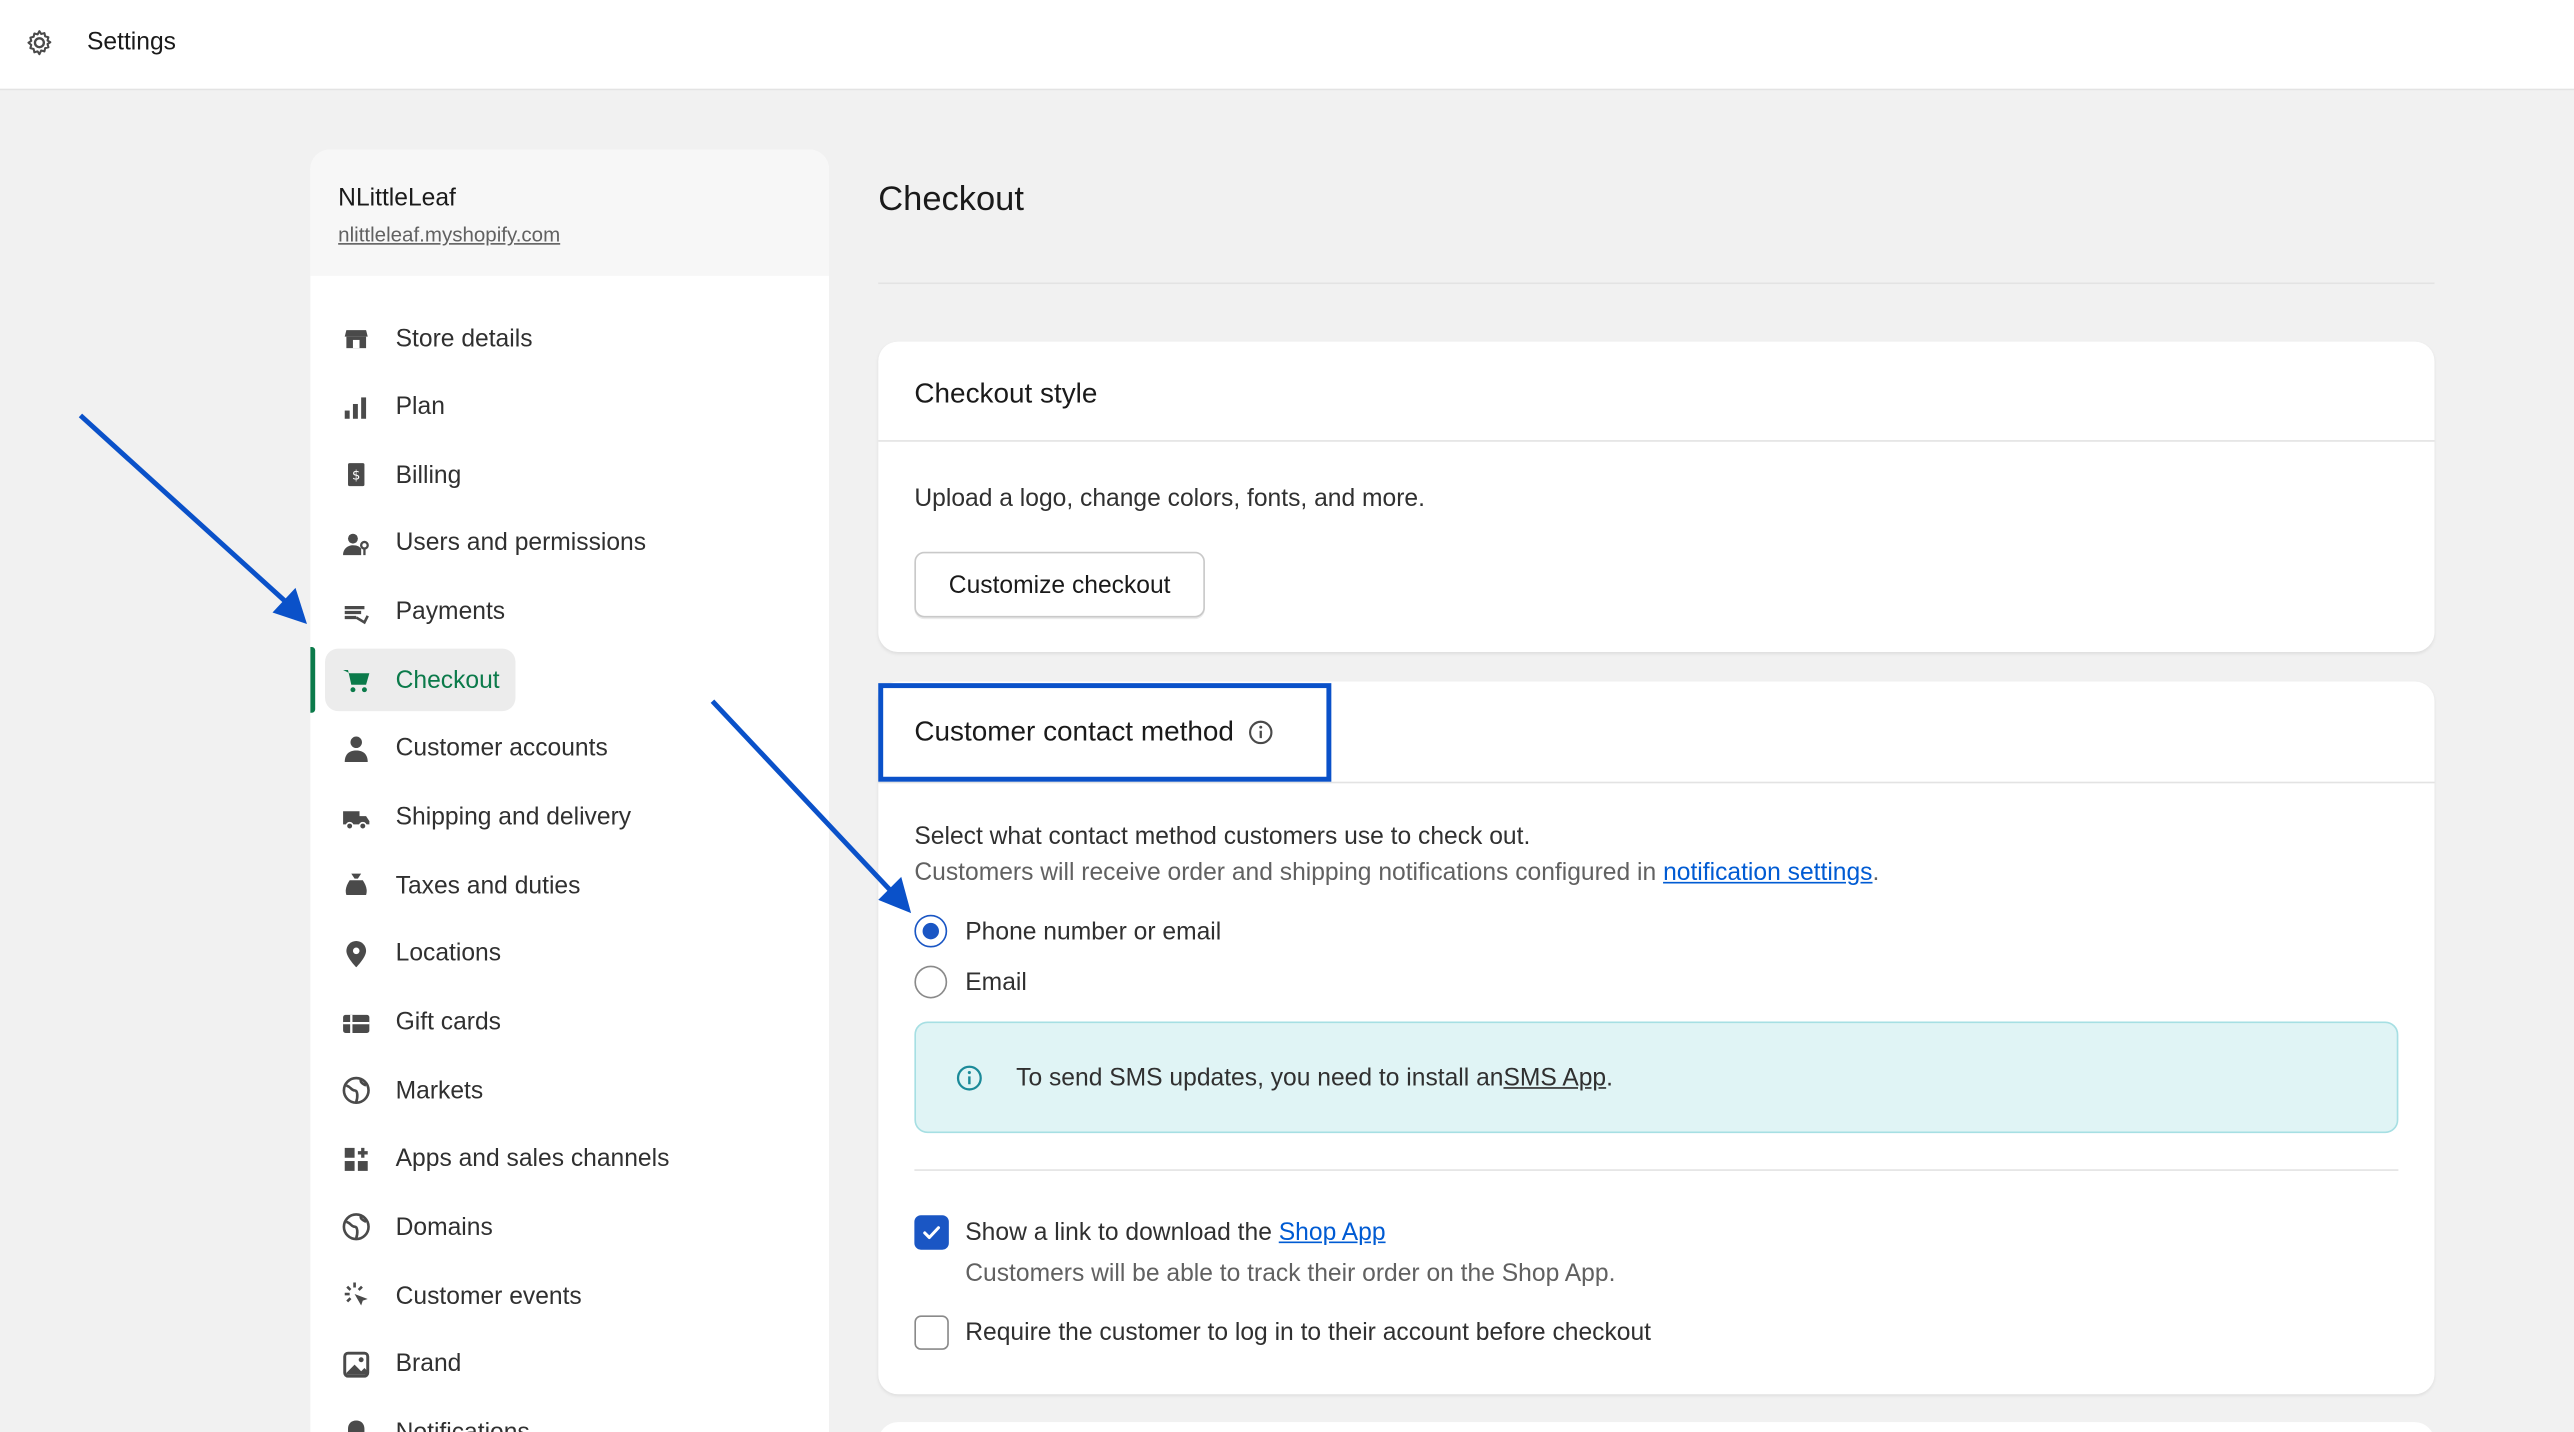  Describe the element at coordinates (313, 680) in the screenshot. I see `active-indicator` at that location.